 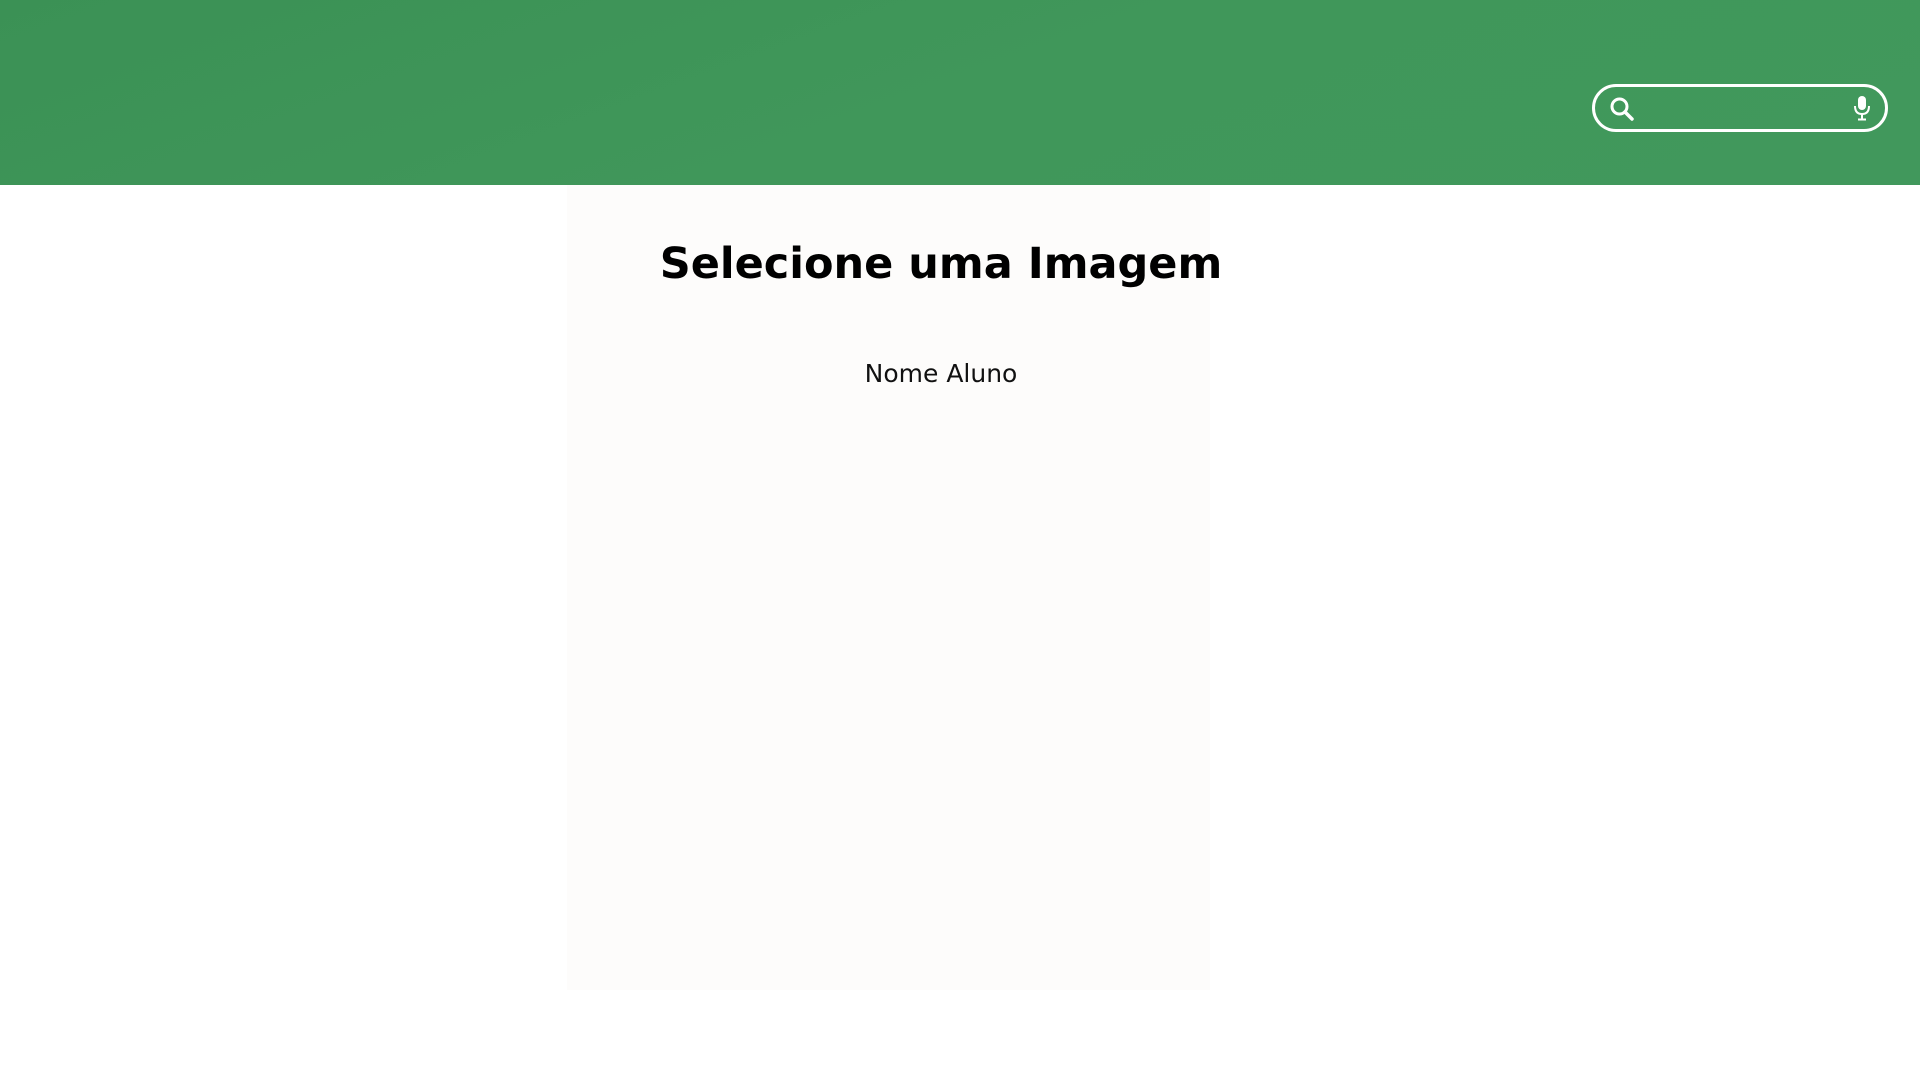 I want to click on search-icon, so click(x=1622, y=109).